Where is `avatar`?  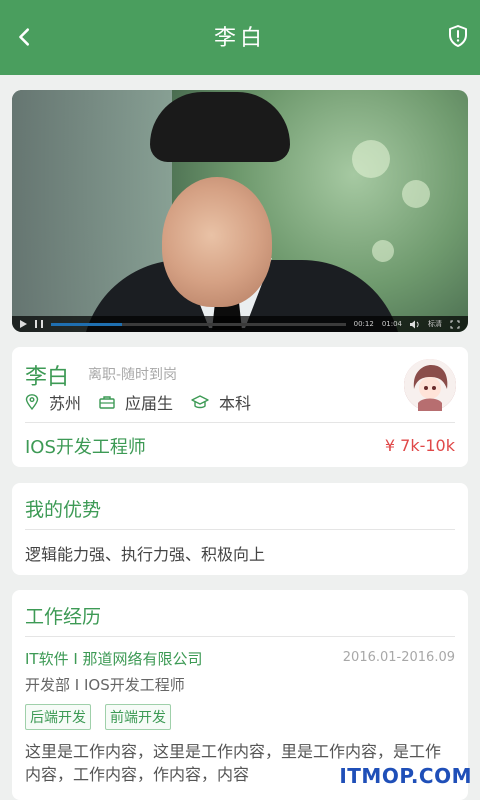 avatar is located at coordinates (430, 385).